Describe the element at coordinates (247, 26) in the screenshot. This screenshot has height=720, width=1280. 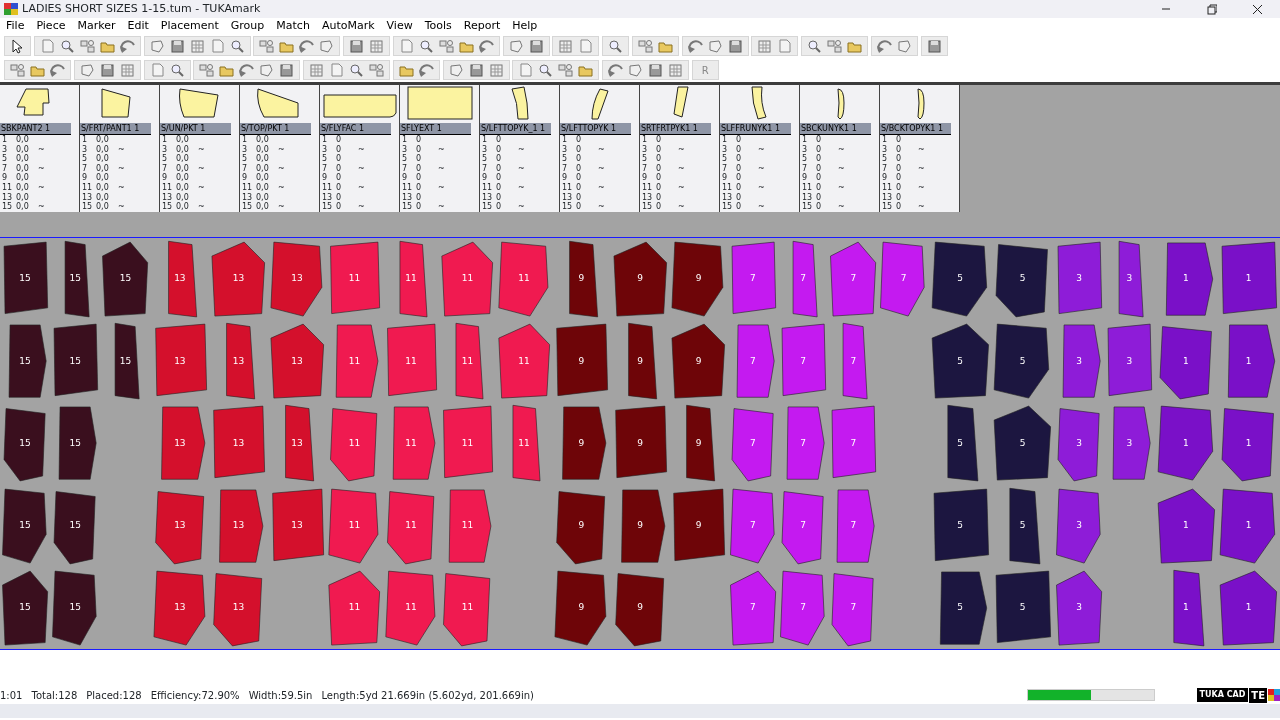
I see `menu-item: Group` at that location.